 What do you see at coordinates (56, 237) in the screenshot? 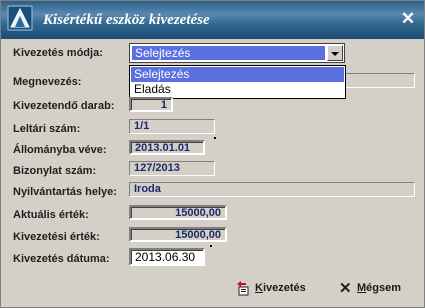
I see `disposal-value-label: Kivezetési érték:` at bounding box center [56, 237].